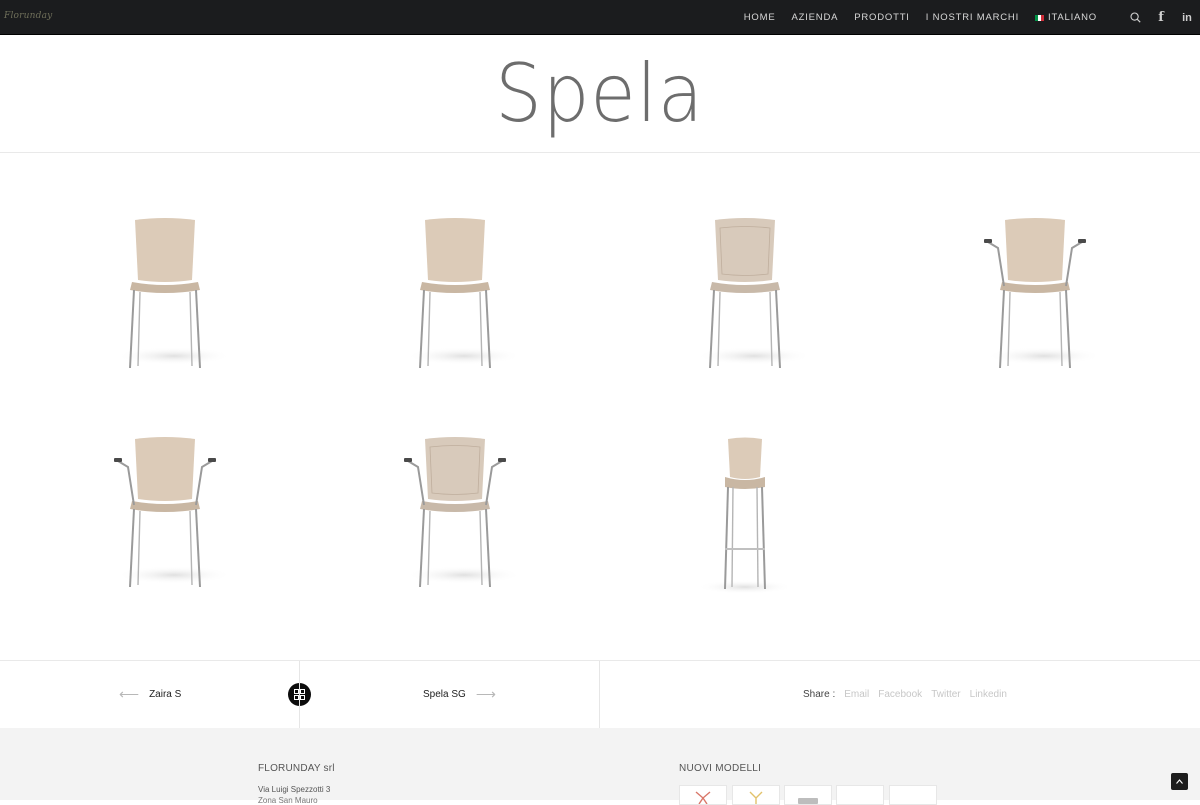  I want to click on chevron-up-icon, so click(1179, 781).